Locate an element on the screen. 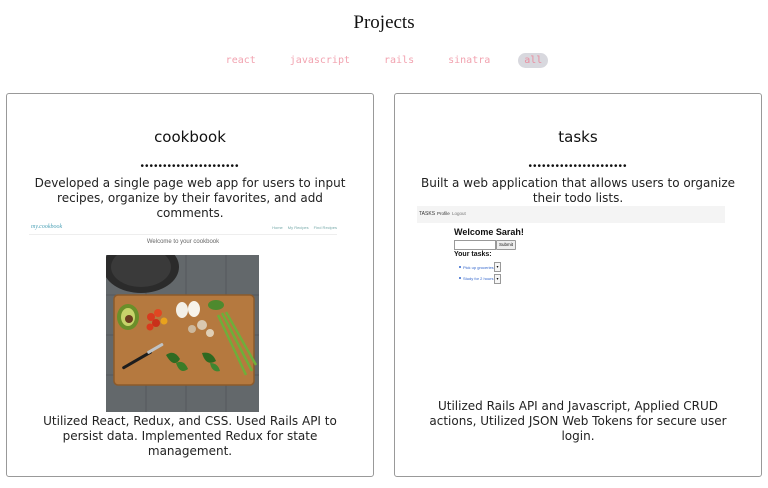 This screenshot has width=768, height=488. project-title: cookbook is located at coordinates (190, 137).